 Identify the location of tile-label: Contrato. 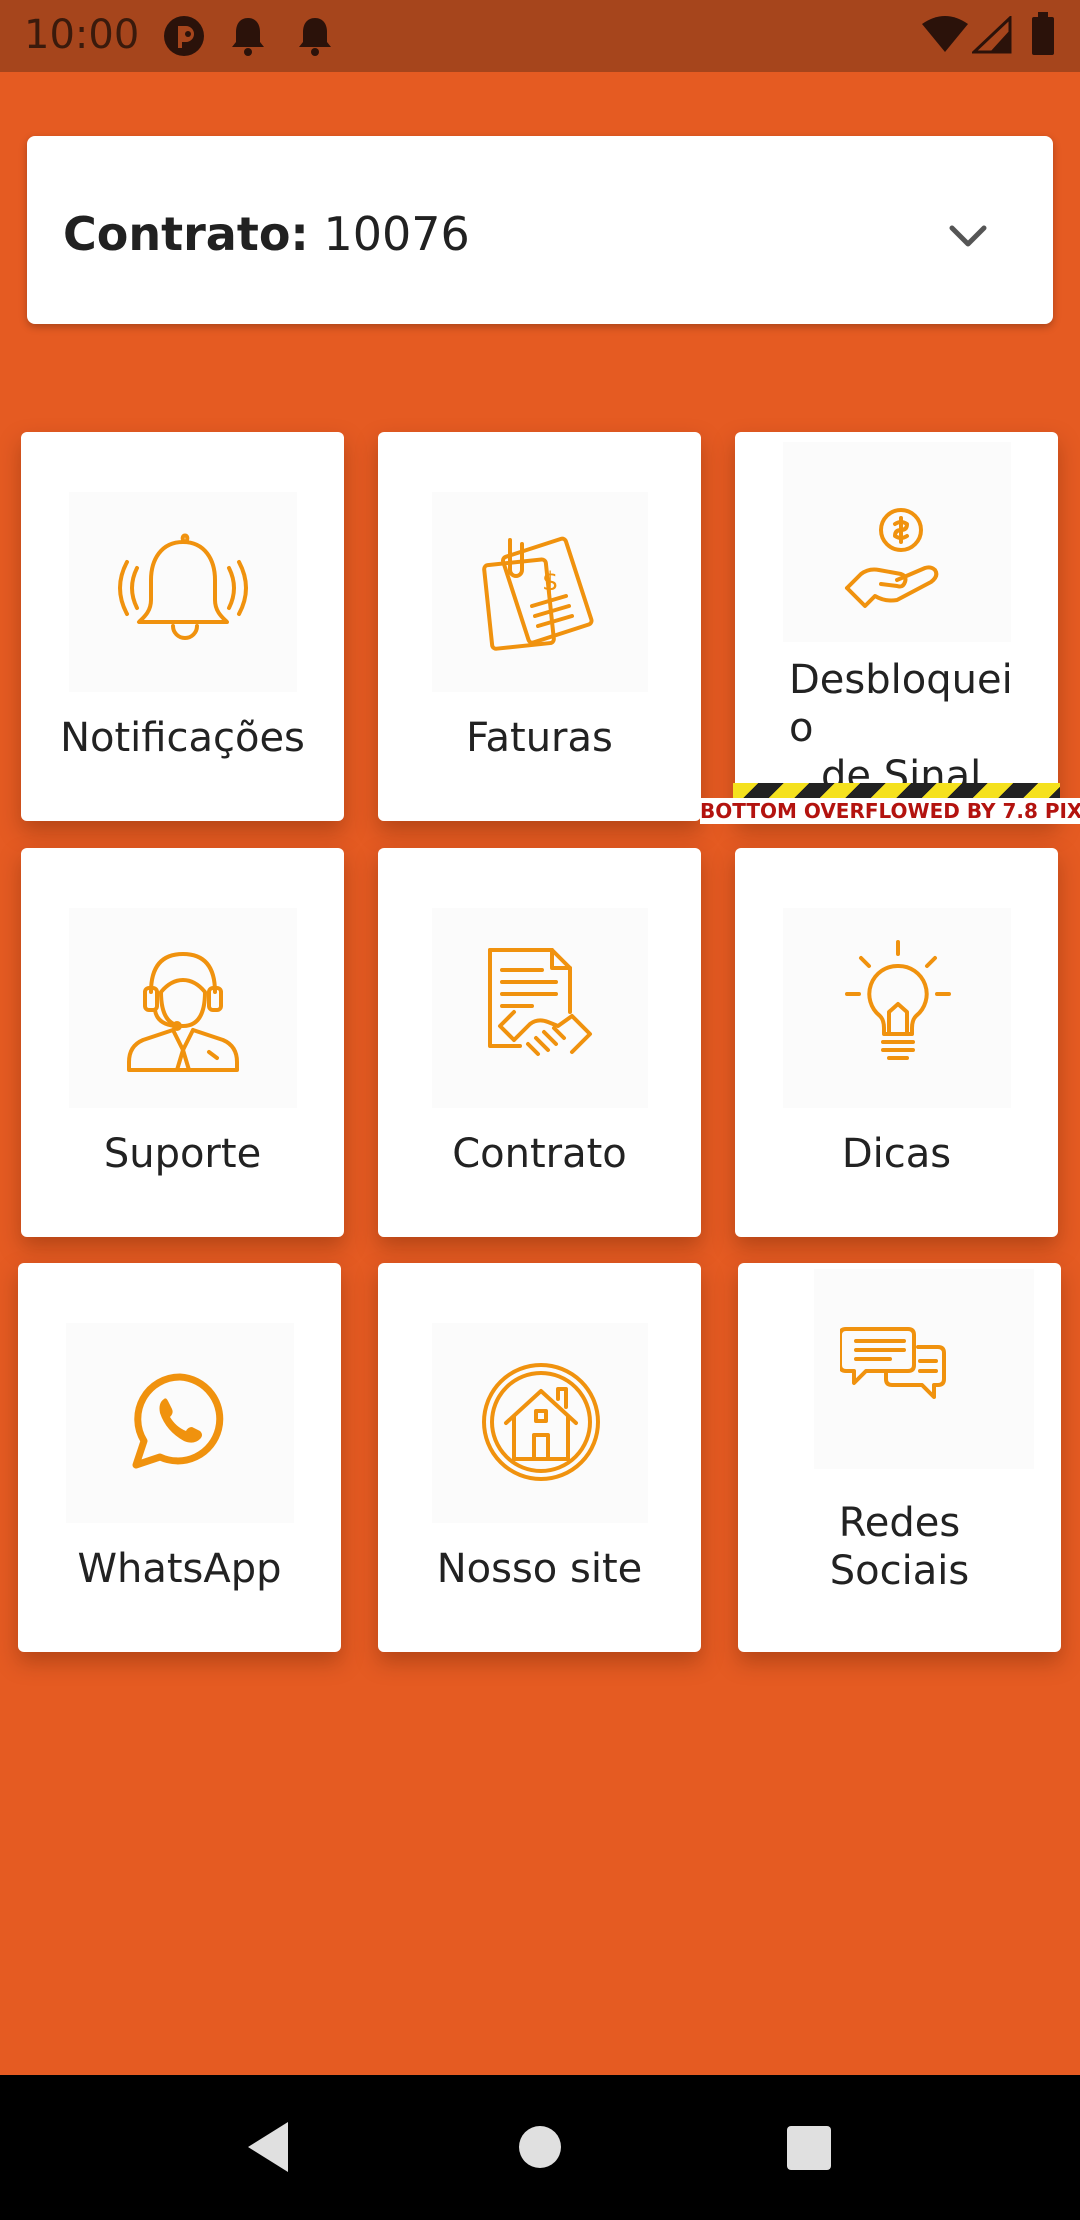
(539, 1154).